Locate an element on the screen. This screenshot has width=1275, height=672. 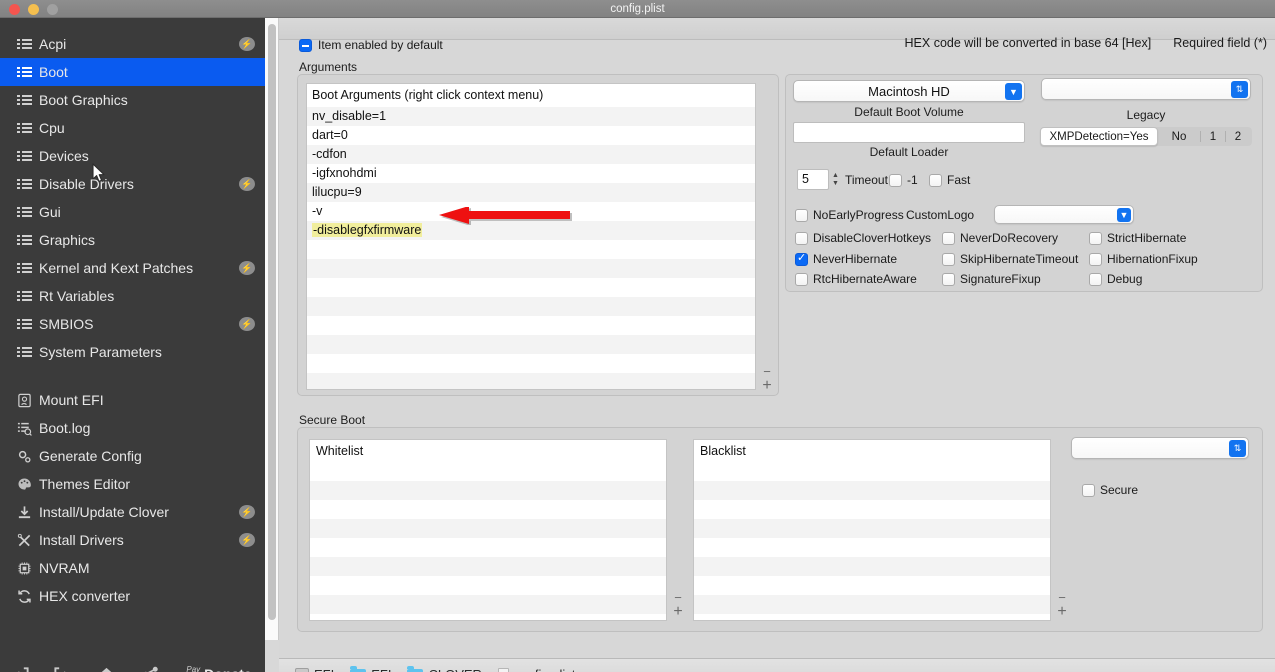
breadcrumb-item-clover: CLOVER is located at coordinates (444, 668).